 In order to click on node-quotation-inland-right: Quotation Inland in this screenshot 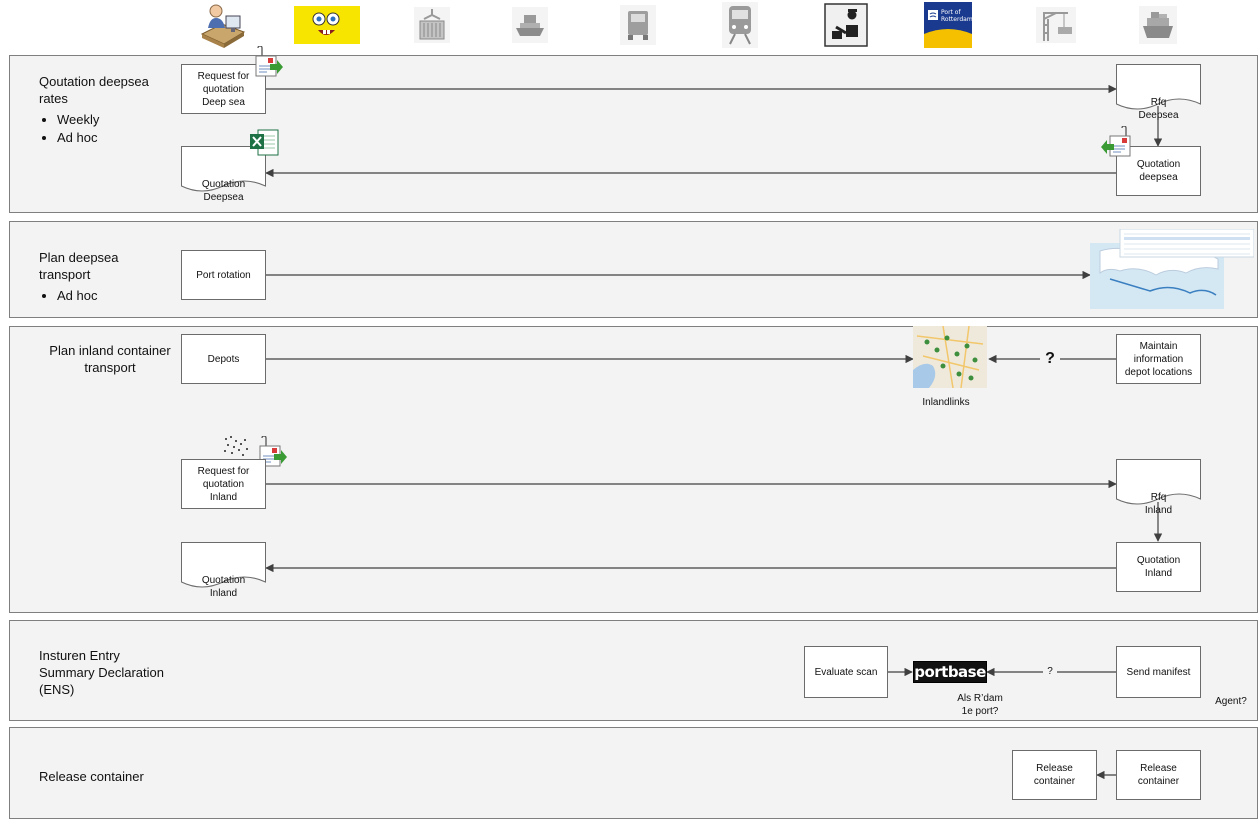, I will do `click(1158, 567)`.